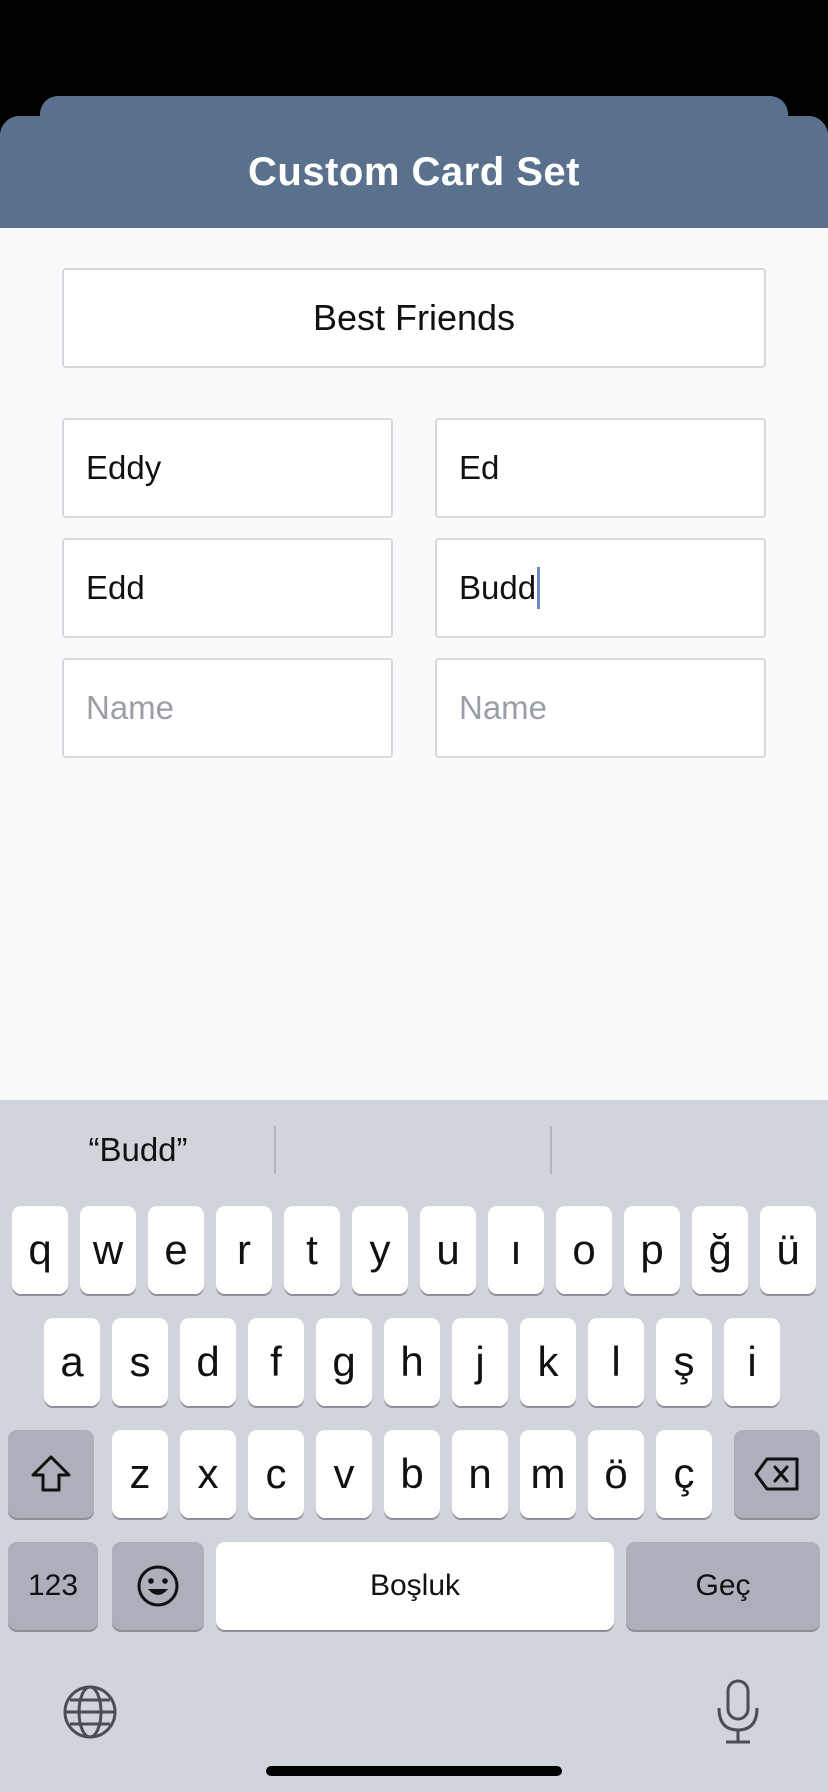 The width and height of the screenshot is (828, 1792). What do you see at coordinates (600, 708) in the screenshot?
I see `name-field-6: Name` at bounding box center [600, 708].